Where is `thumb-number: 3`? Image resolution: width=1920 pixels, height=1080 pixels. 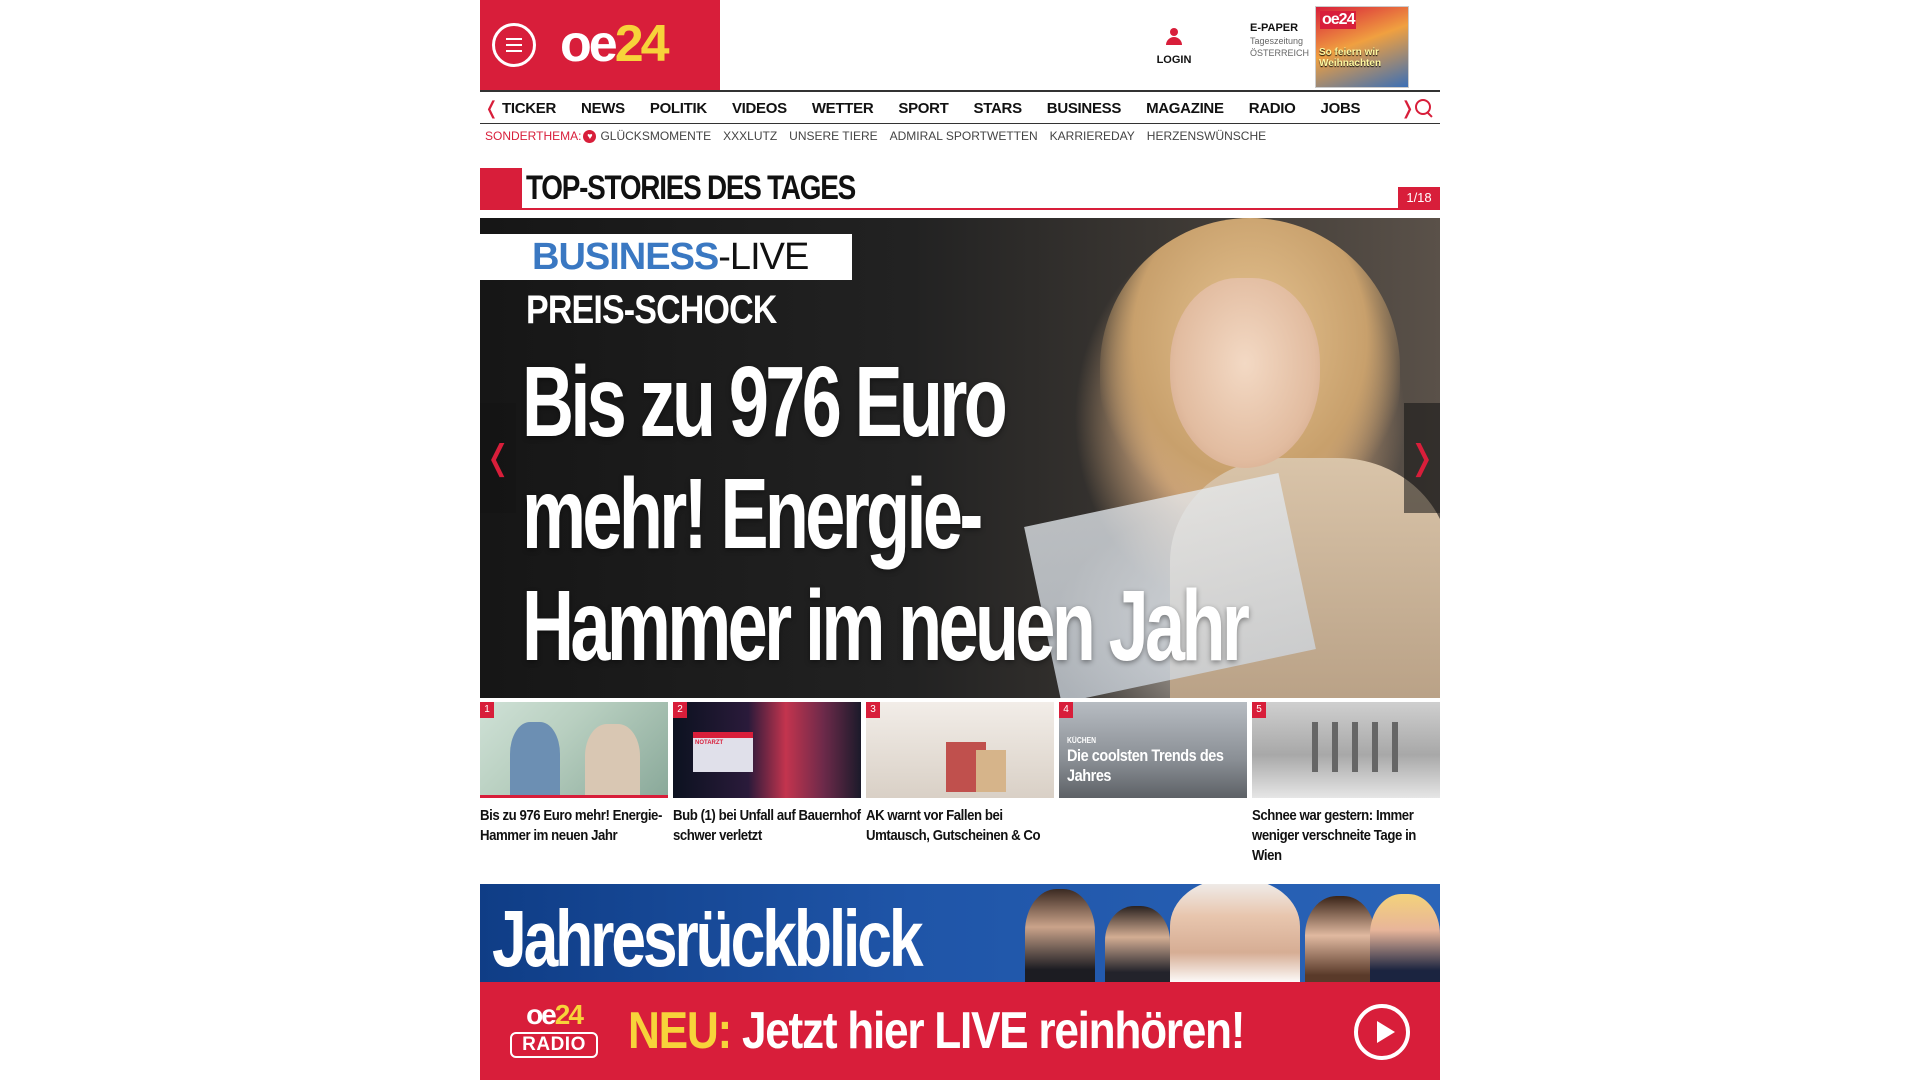
thumb-number: 3 is located at coordinates (873, 710).